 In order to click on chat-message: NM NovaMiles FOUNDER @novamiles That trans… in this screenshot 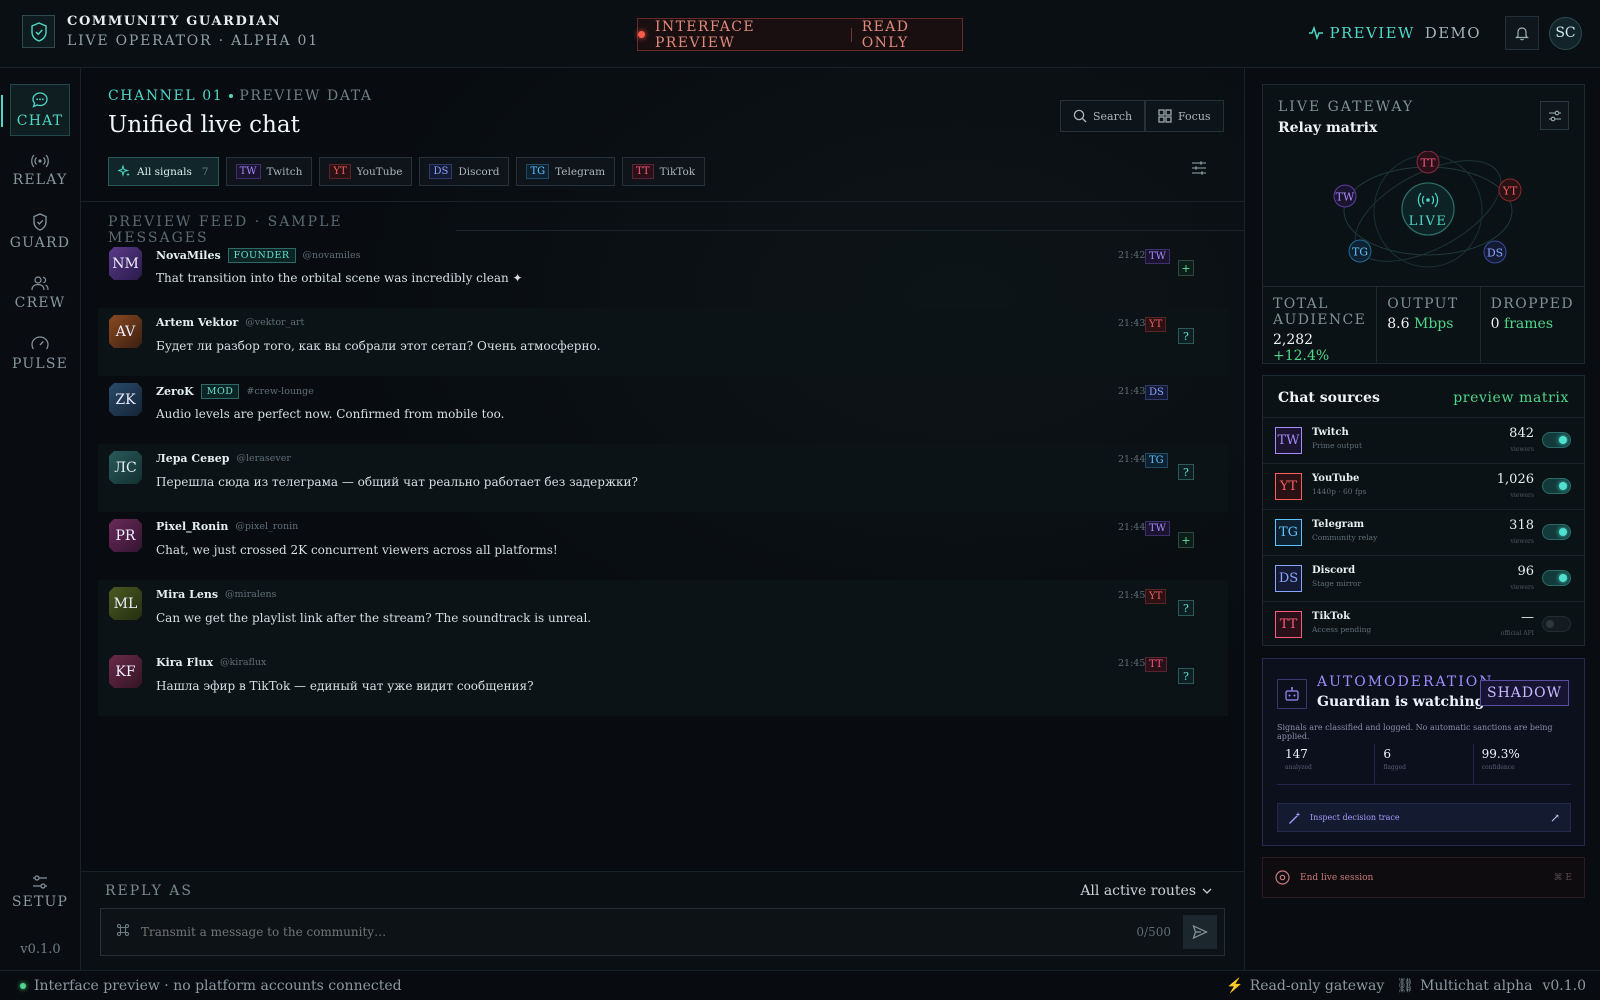, I will do `click(663, 274)`.